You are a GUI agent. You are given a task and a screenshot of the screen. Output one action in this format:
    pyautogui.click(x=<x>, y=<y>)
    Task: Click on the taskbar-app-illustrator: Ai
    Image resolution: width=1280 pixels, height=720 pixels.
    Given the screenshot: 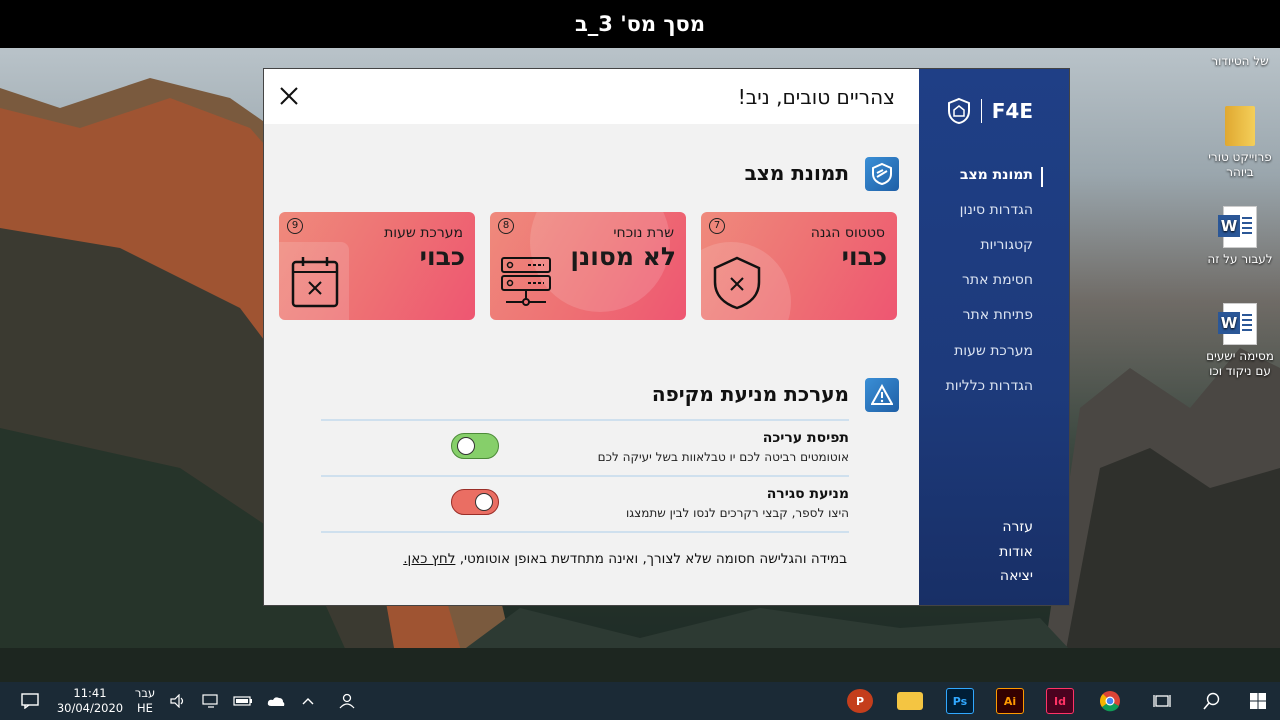 What is the action you would take?
    pyautogui.click(x=1010, y=701)
    